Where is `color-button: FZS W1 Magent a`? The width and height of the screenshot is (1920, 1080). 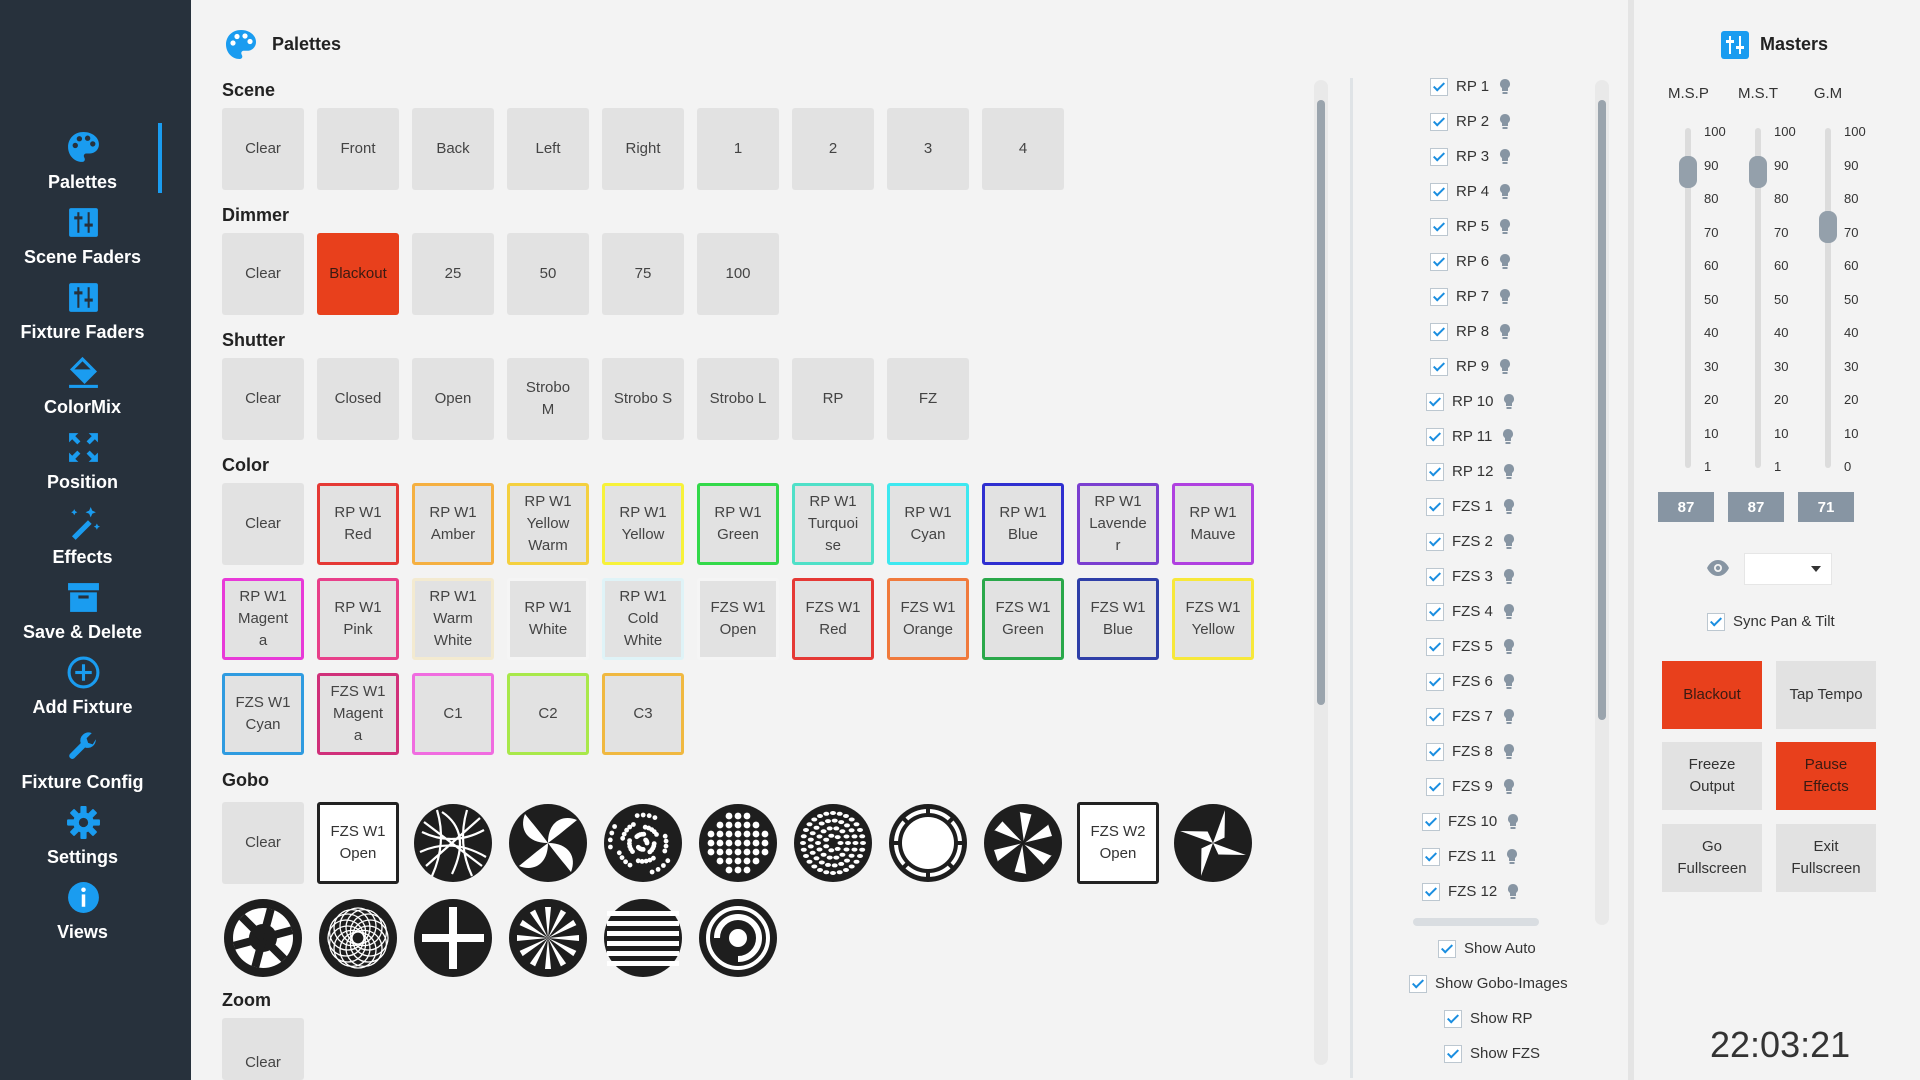
color-button: FZS W1 Magent a is located at coordinates (358, 714).